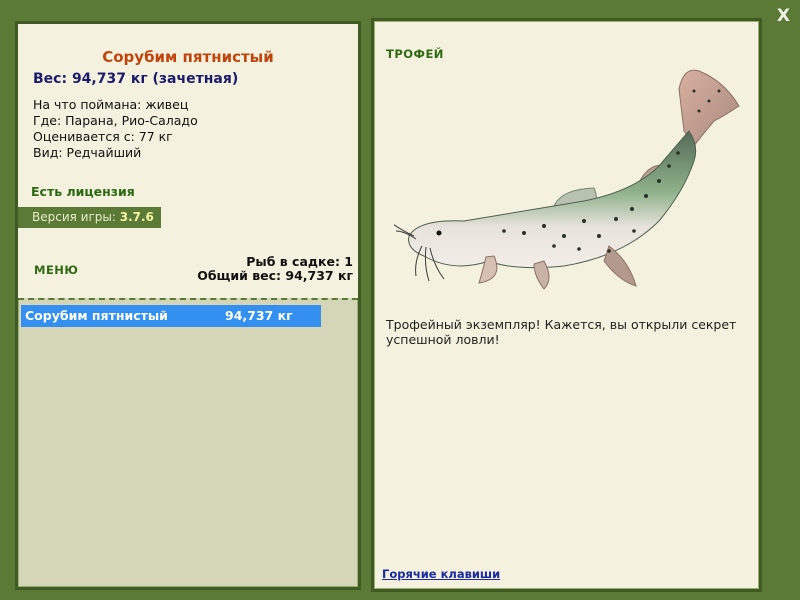  What do you see at coordinates (171, 316) in the screenshot?
I see `catch-list-item: Сорубим пятнистый 94,737 кг` at bounding box center [171, 316].